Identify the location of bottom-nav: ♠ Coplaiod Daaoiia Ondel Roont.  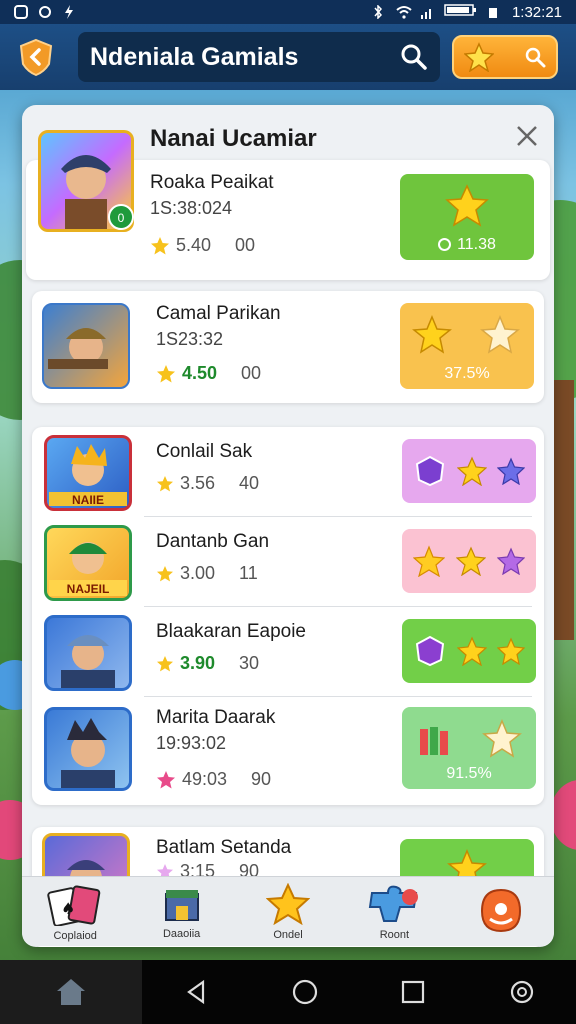
(288, 911).